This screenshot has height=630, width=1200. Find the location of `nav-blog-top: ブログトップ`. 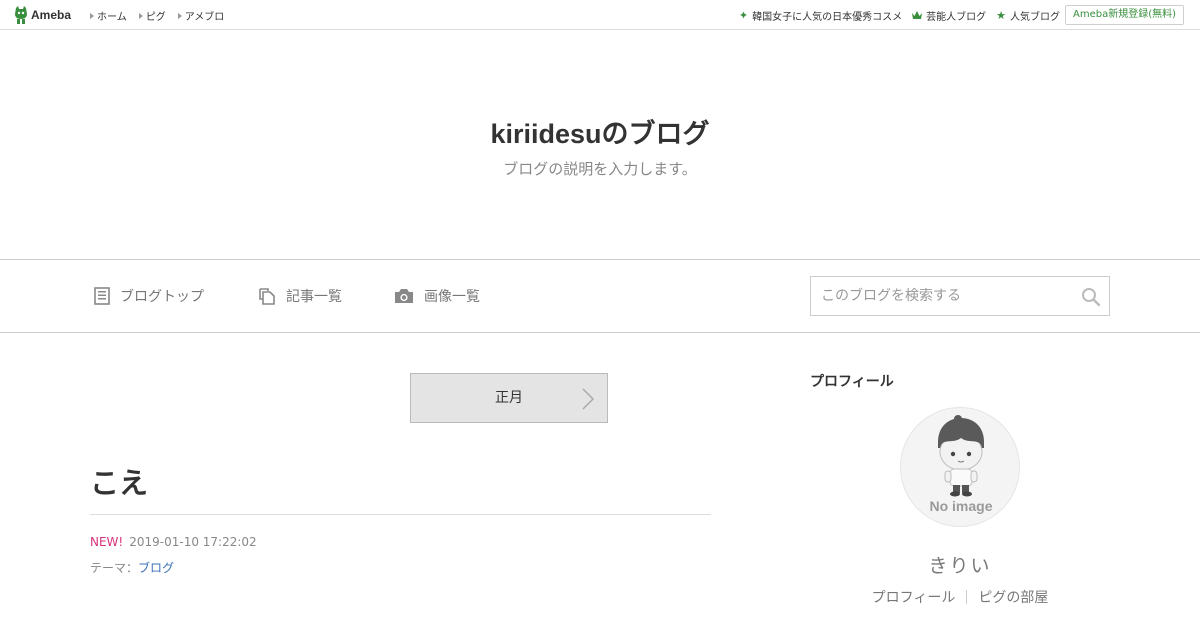

nav-blog-top: ブログトップ is located at coordinates (149, 296).